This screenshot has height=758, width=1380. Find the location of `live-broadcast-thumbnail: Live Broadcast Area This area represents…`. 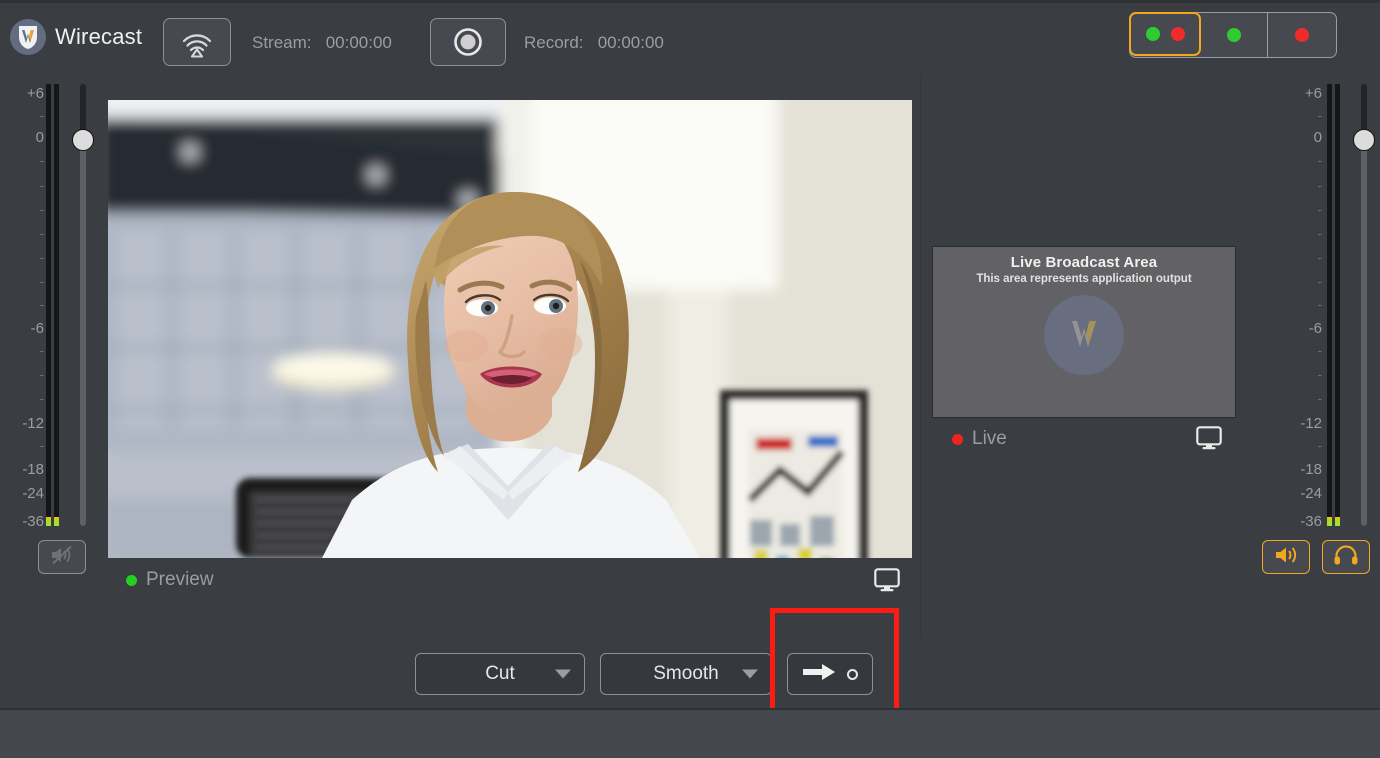

live-broadcast-thumbnail: Live Broadcast Area This area represents… is located at coordinates (1084, 332).